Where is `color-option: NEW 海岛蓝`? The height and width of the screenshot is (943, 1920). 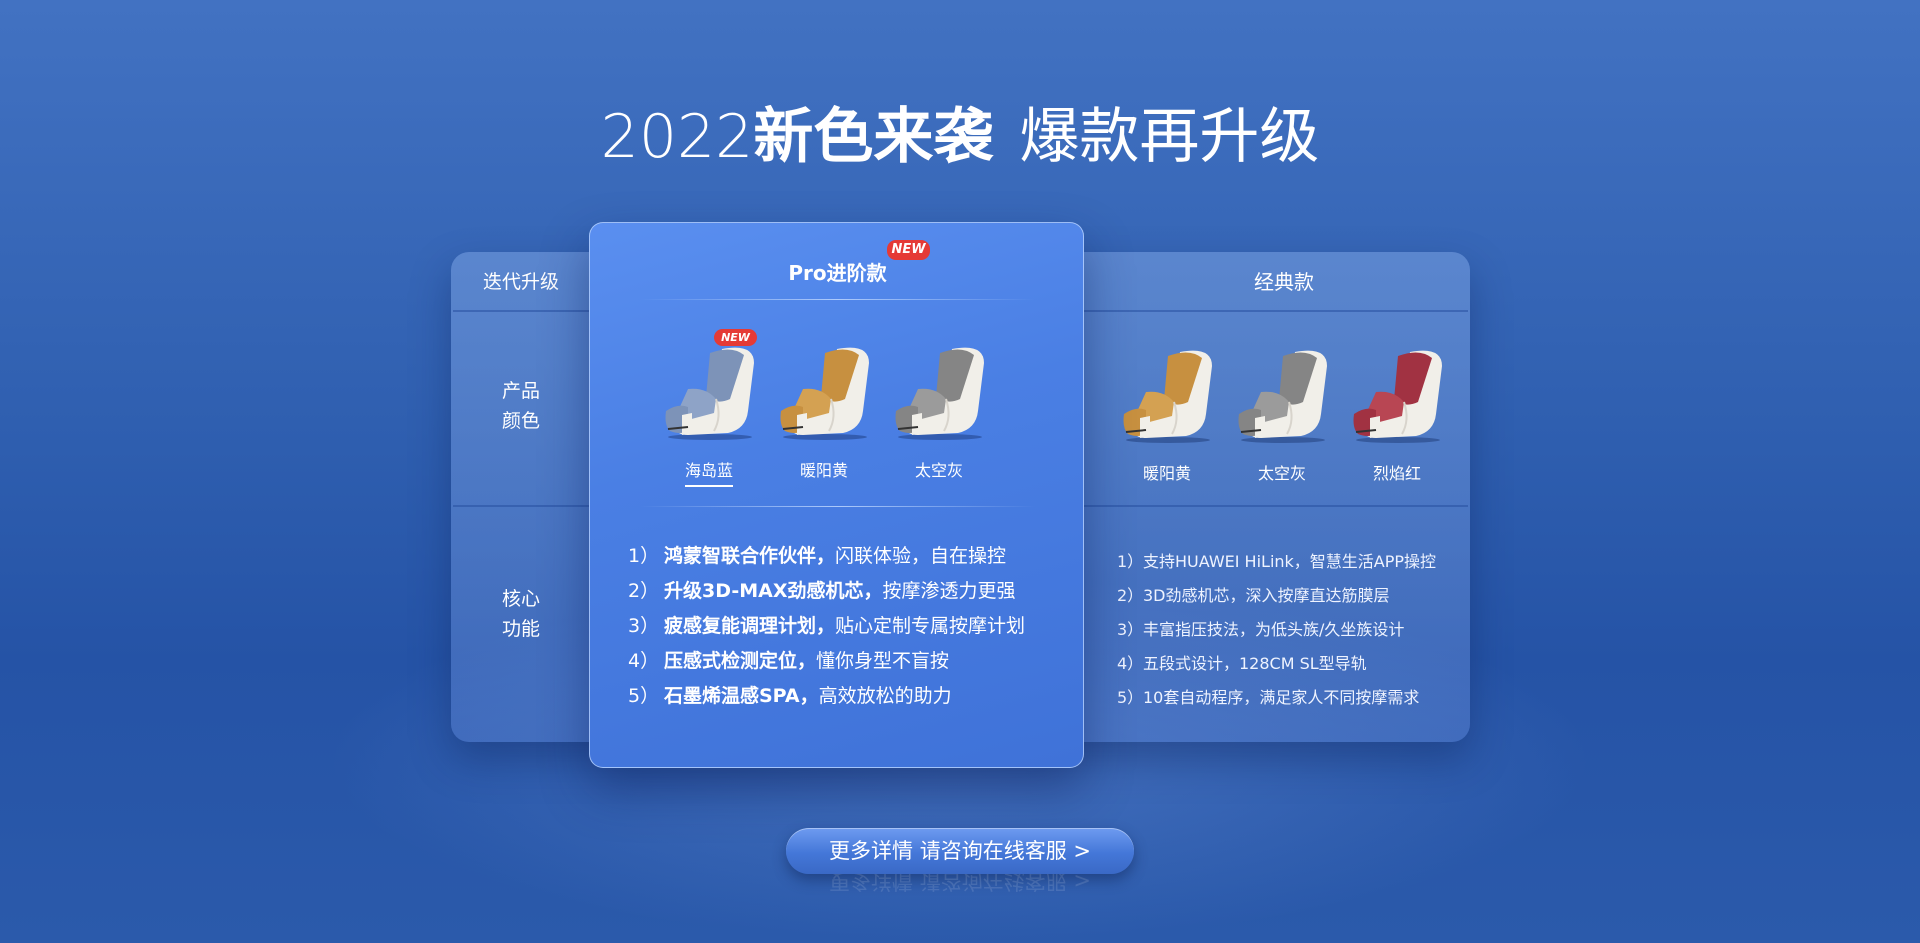 color-option: NEW 海岛蓝 is located at coordinates (709, 408).